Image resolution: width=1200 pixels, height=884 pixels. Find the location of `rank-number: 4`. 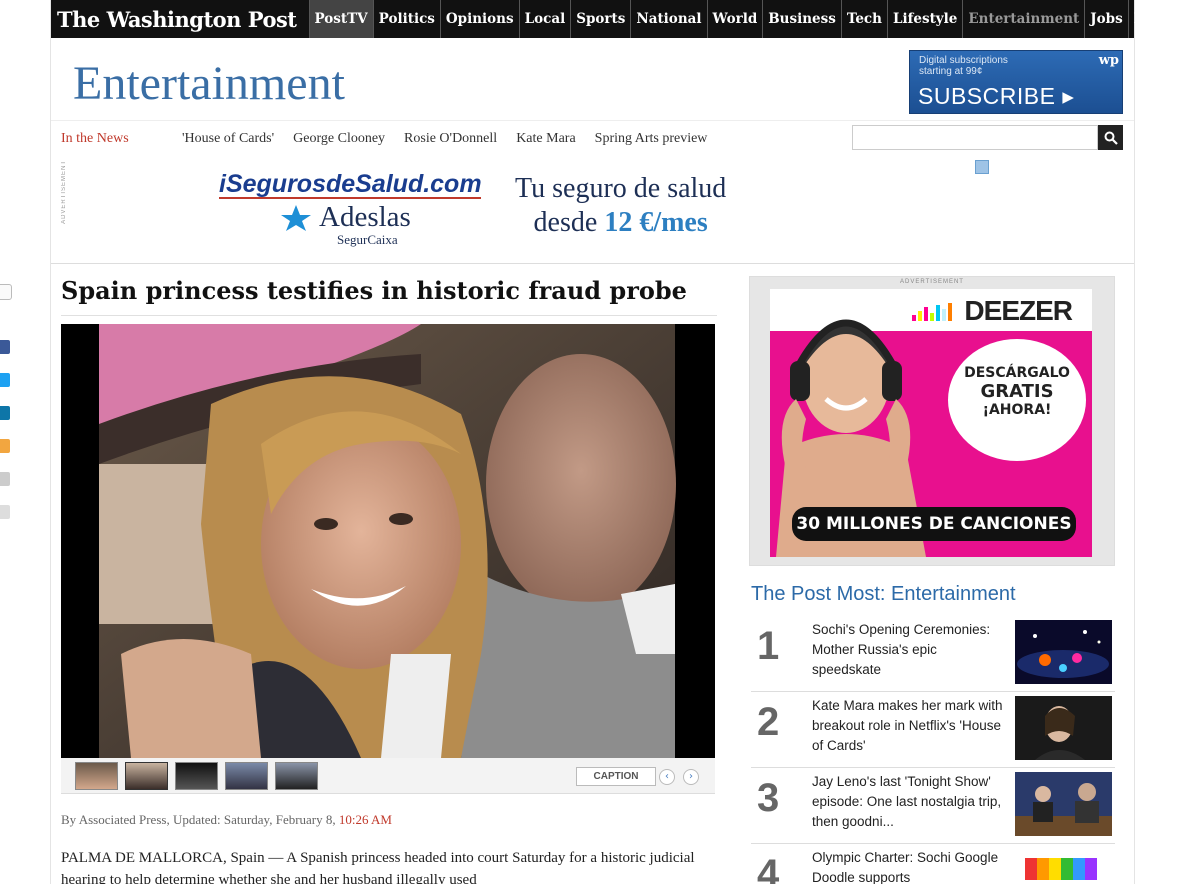

rank-number: 4 is located at coordinates (768, 868).